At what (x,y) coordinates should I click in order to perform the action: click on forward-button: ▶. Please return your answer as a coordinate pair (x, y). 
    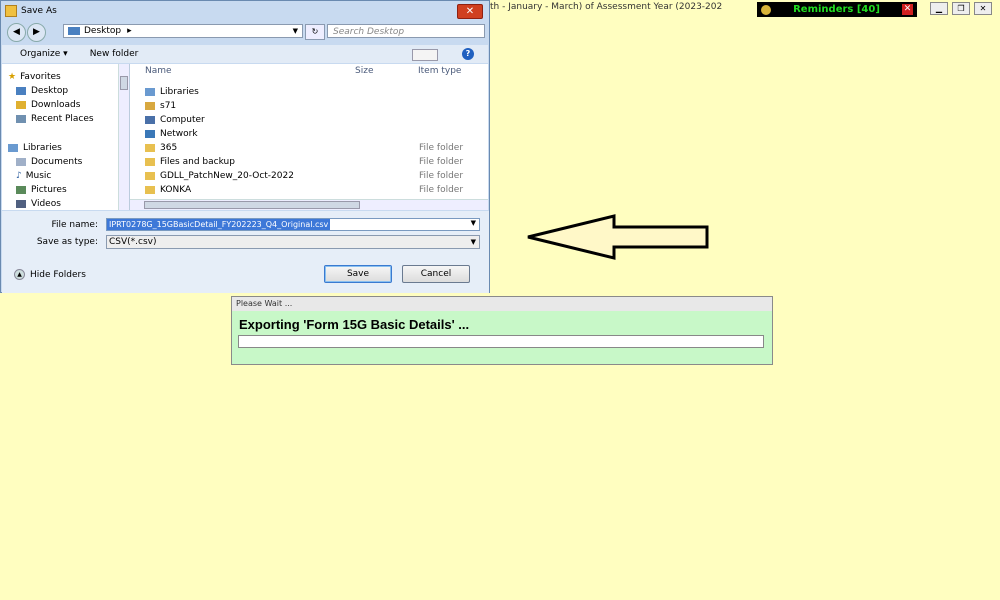
    Looking at the image, I should click on (36, 32).